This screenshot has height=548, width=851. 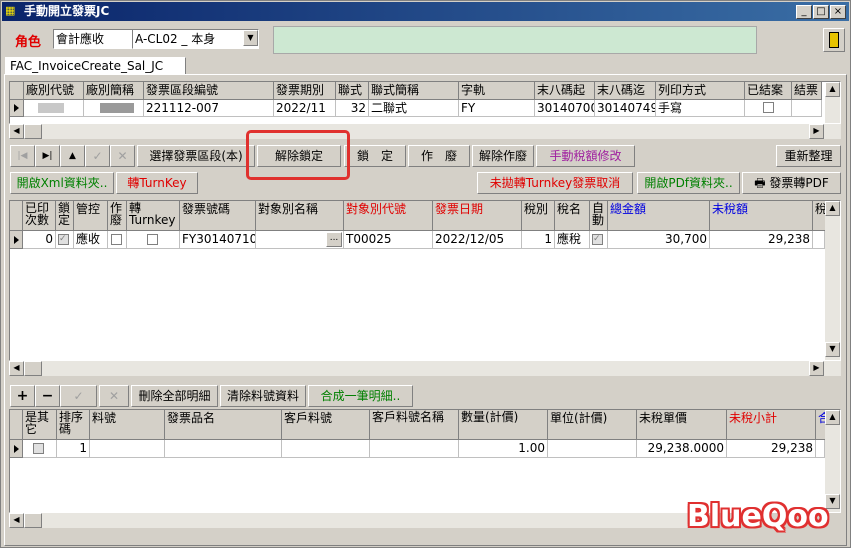 I want to click on cell-close-ticket, so click(x=807, y=108).